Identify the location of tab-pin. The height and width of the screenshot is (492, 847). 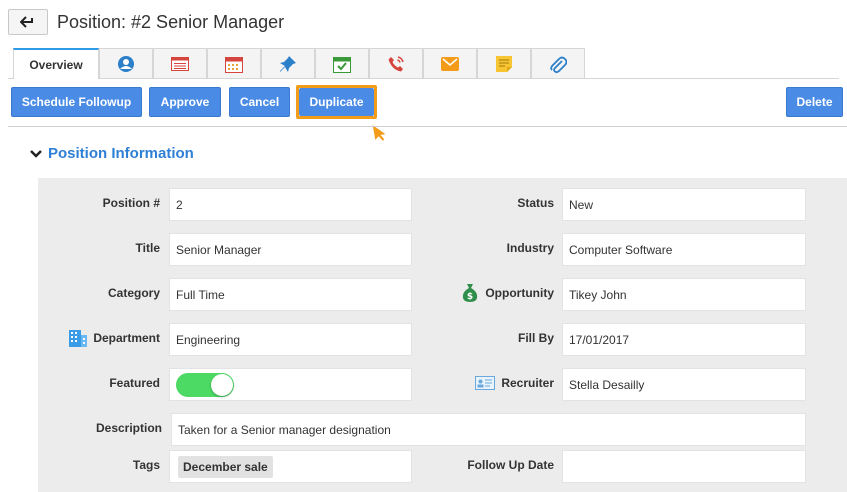
(288, 63).